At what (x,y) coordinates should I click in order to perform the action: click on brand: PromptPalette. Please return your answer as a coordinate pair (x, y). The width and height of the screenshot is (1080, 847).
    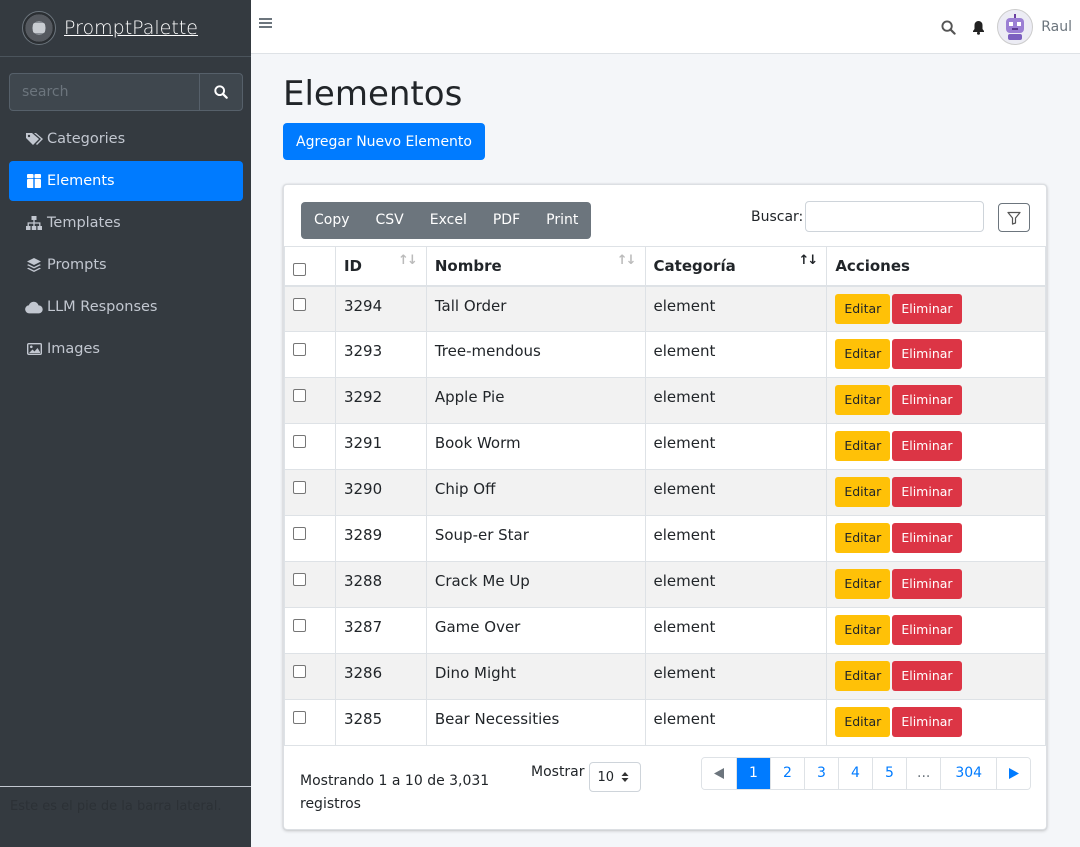
    Looking at the image, I should click on (125, 28).